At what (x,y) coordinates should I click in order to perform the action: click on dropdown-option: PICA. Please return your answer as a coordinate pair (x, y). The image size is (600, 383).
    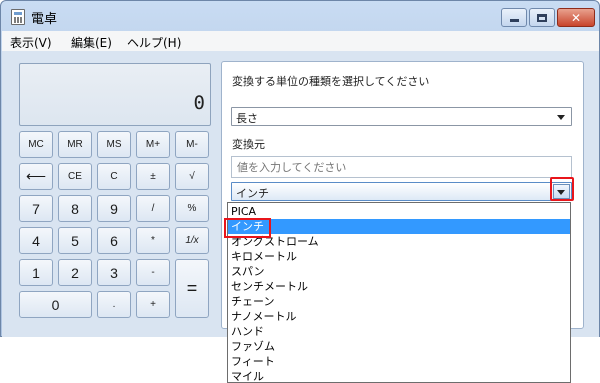
    Looking at the image, I should click on (399, 211).